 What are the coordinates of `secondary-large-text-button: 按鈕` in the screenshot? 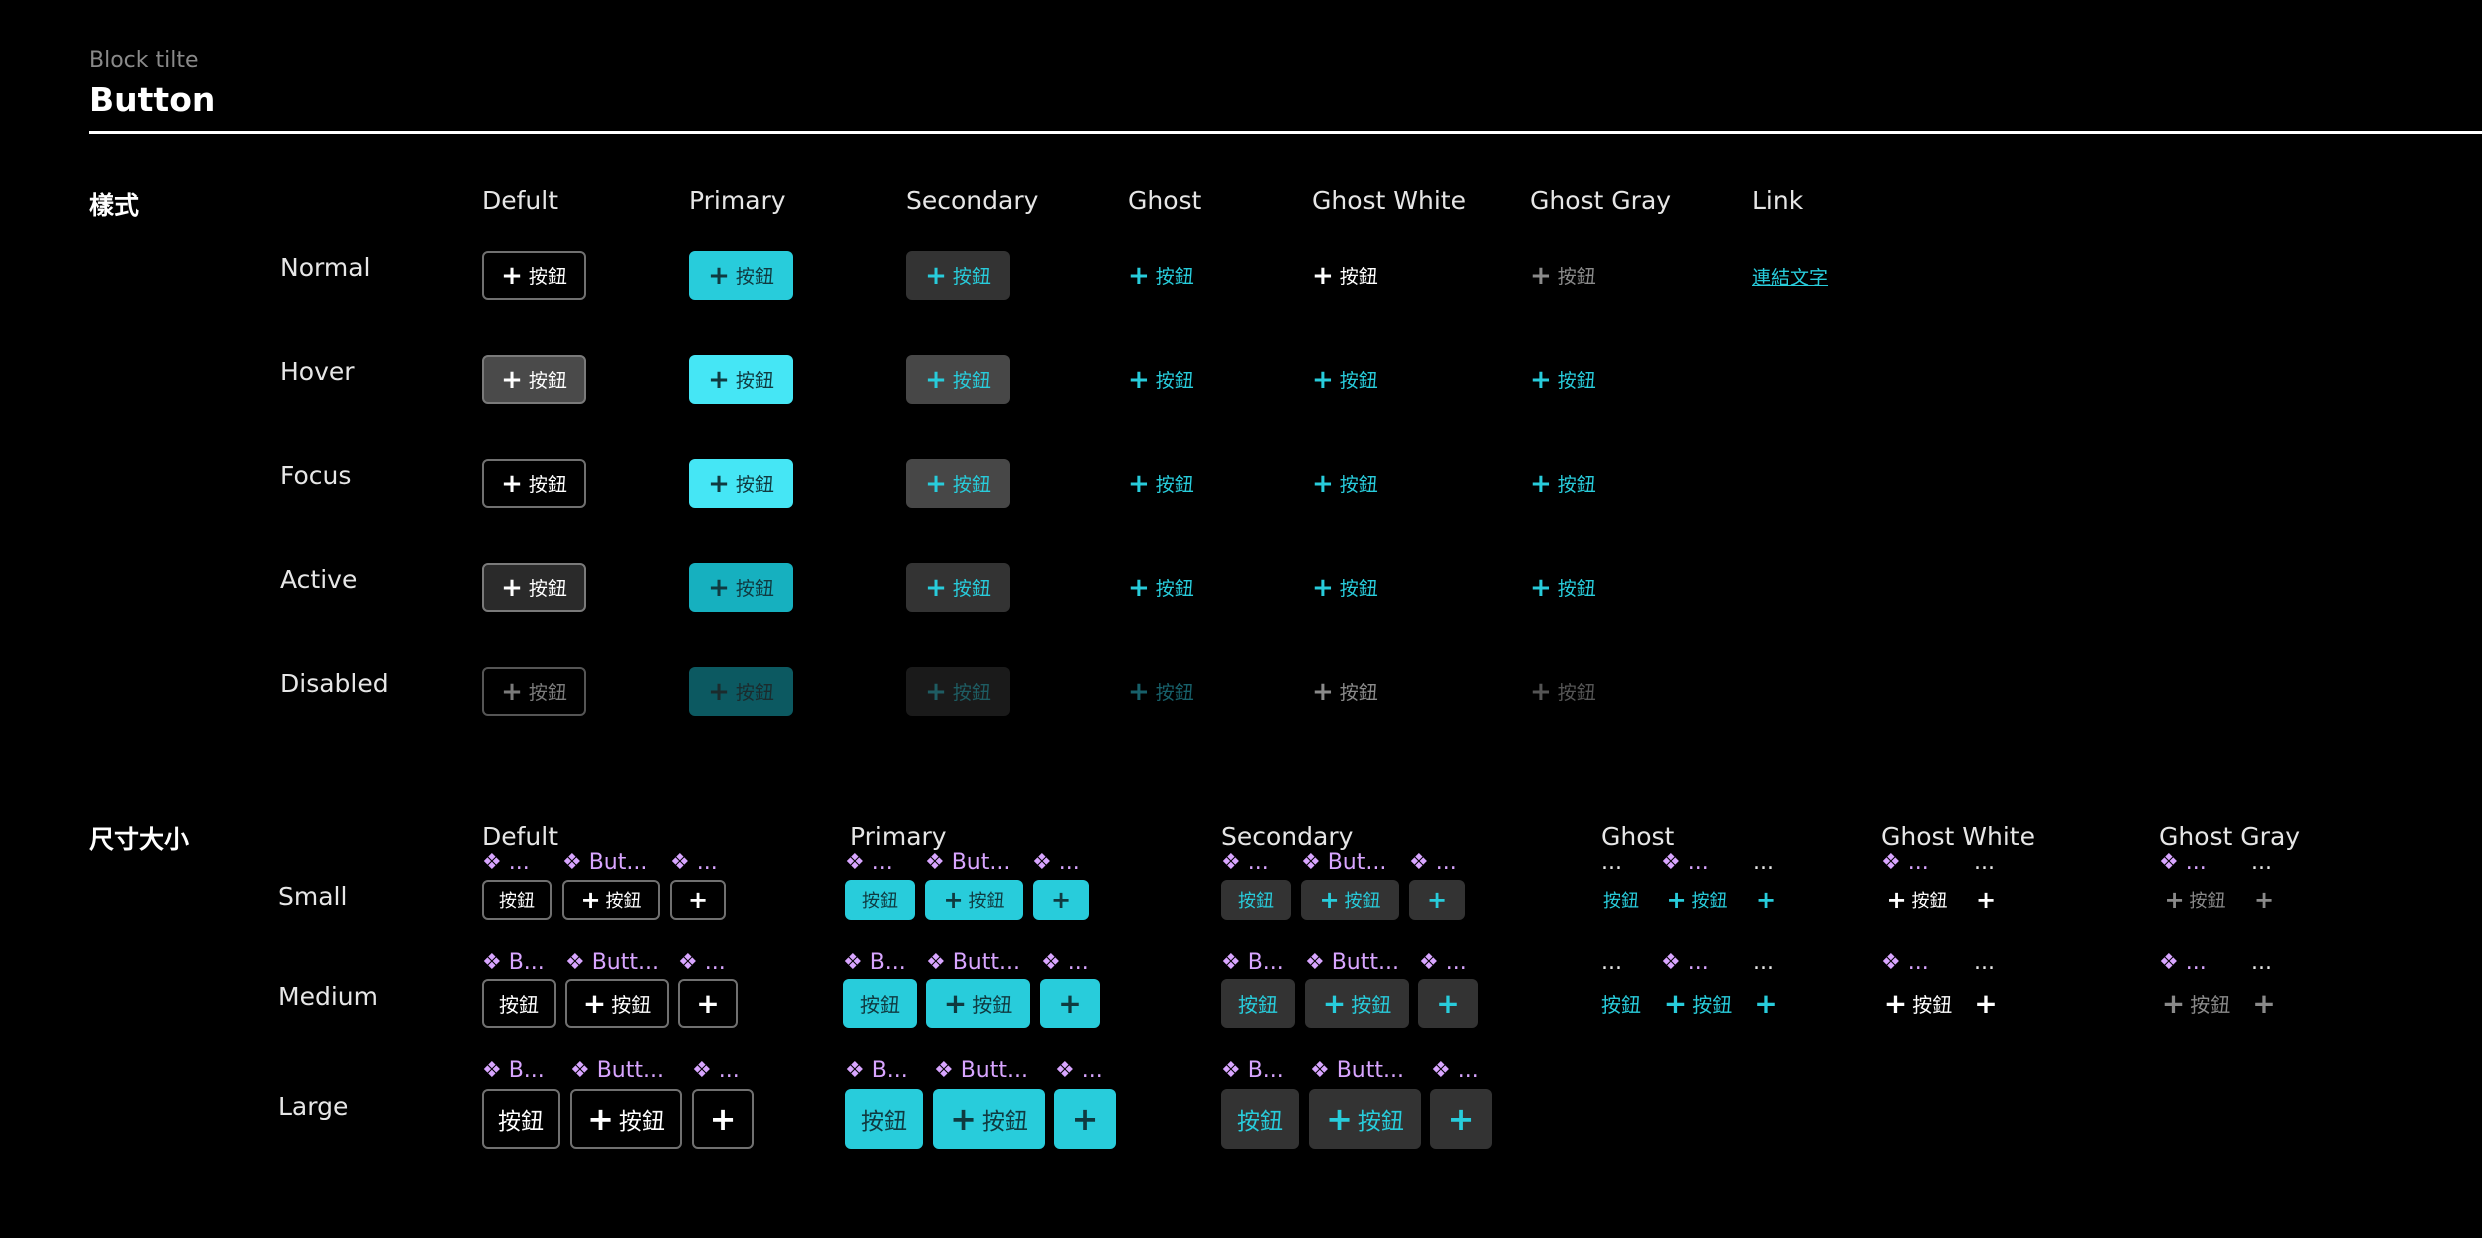 It's located at (1260, 1119).